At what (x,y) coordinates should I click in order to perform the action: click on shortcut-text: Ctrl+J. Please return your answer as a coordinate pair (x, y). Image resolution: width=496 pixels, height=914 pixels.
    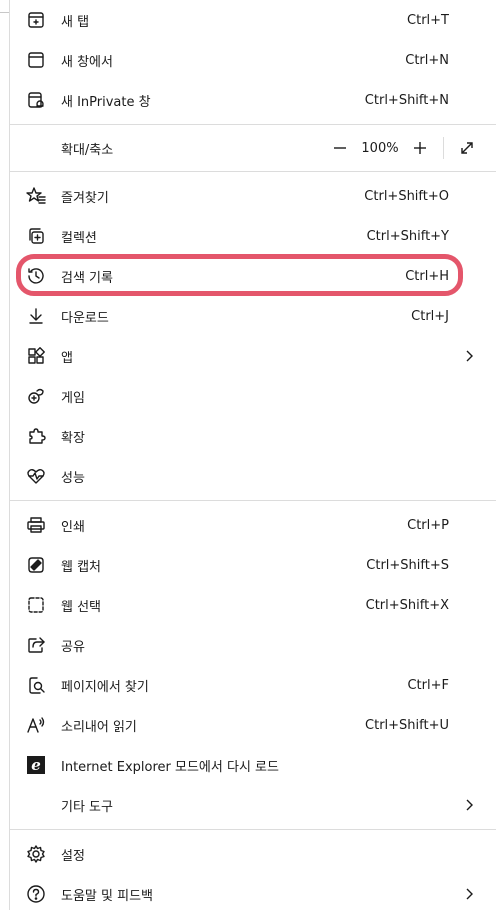
    Looking at the image, I should click on (430, 316).